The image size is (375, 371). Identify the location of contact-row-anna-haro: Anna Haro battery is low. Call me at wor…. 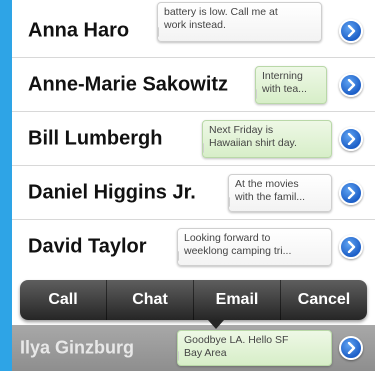
(193, 30).